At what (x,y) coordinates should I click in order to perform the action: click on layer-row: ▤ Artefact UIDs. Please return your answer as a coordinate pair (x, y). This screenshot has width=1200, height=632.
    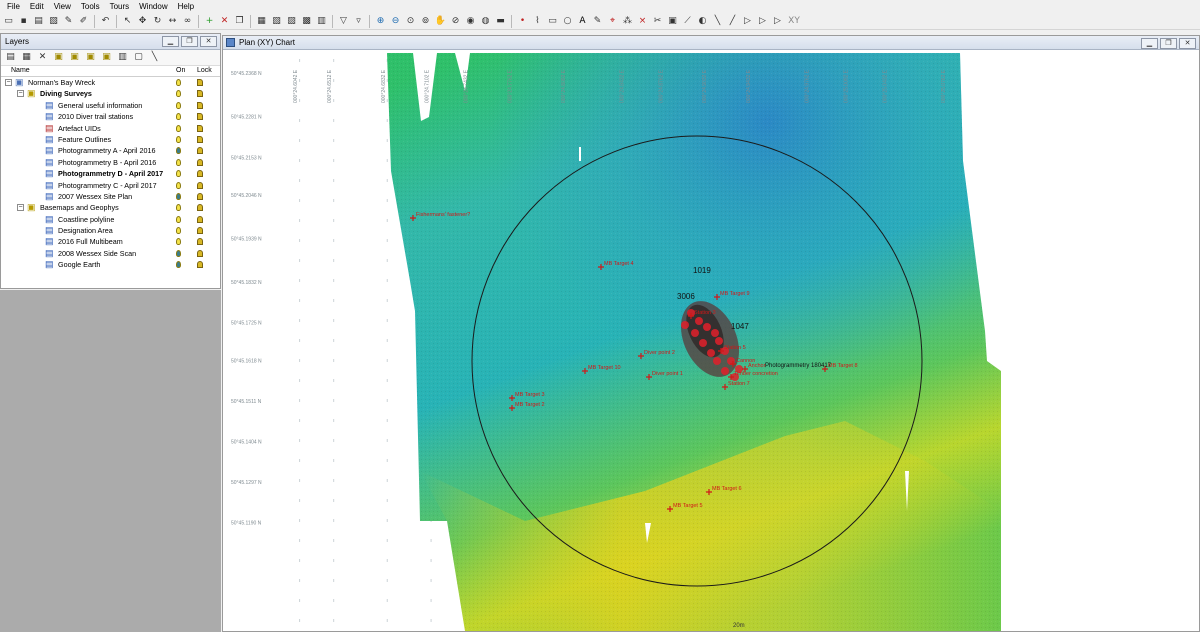
    Looking at the image, I should click on (110, 128).